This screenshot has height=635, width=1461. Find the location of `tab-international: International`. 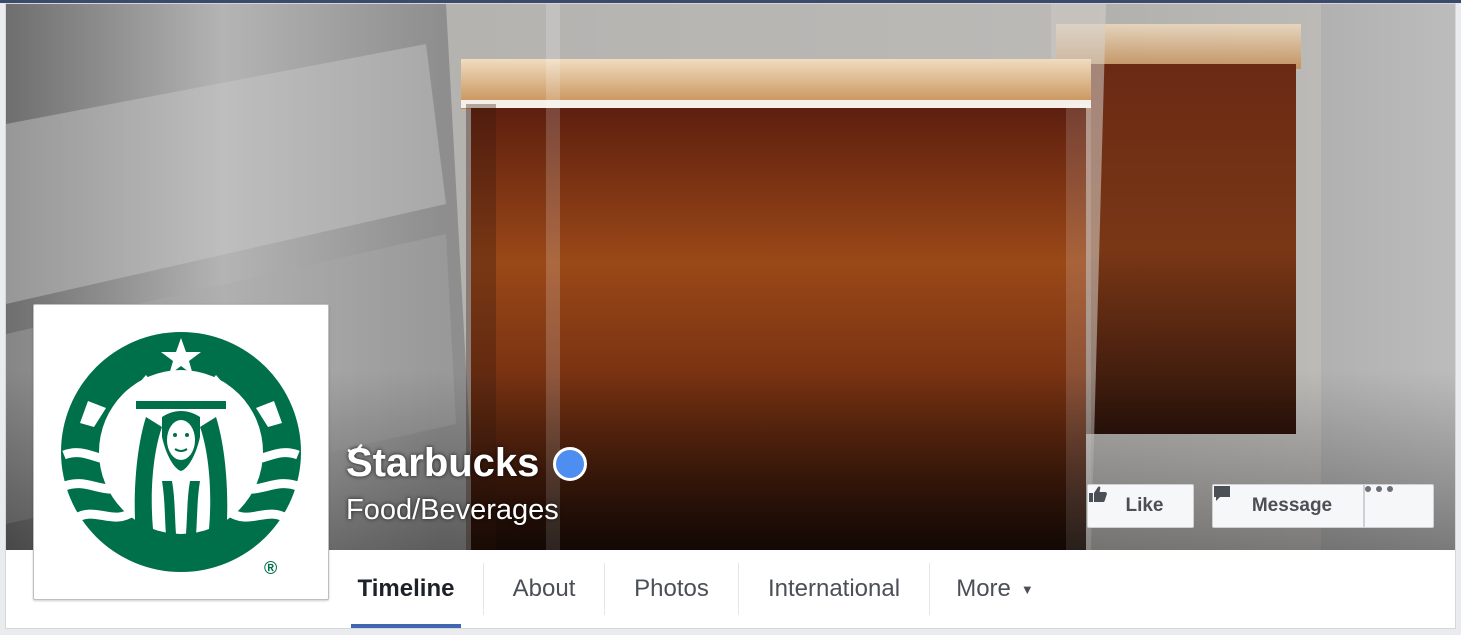

tab-international: International is located at coordinates (834, 589).